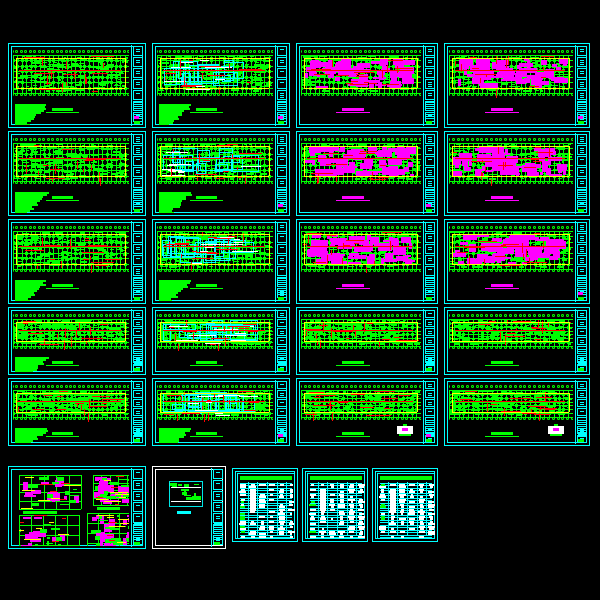  I want to click on partition-outline, so click(226, 155).